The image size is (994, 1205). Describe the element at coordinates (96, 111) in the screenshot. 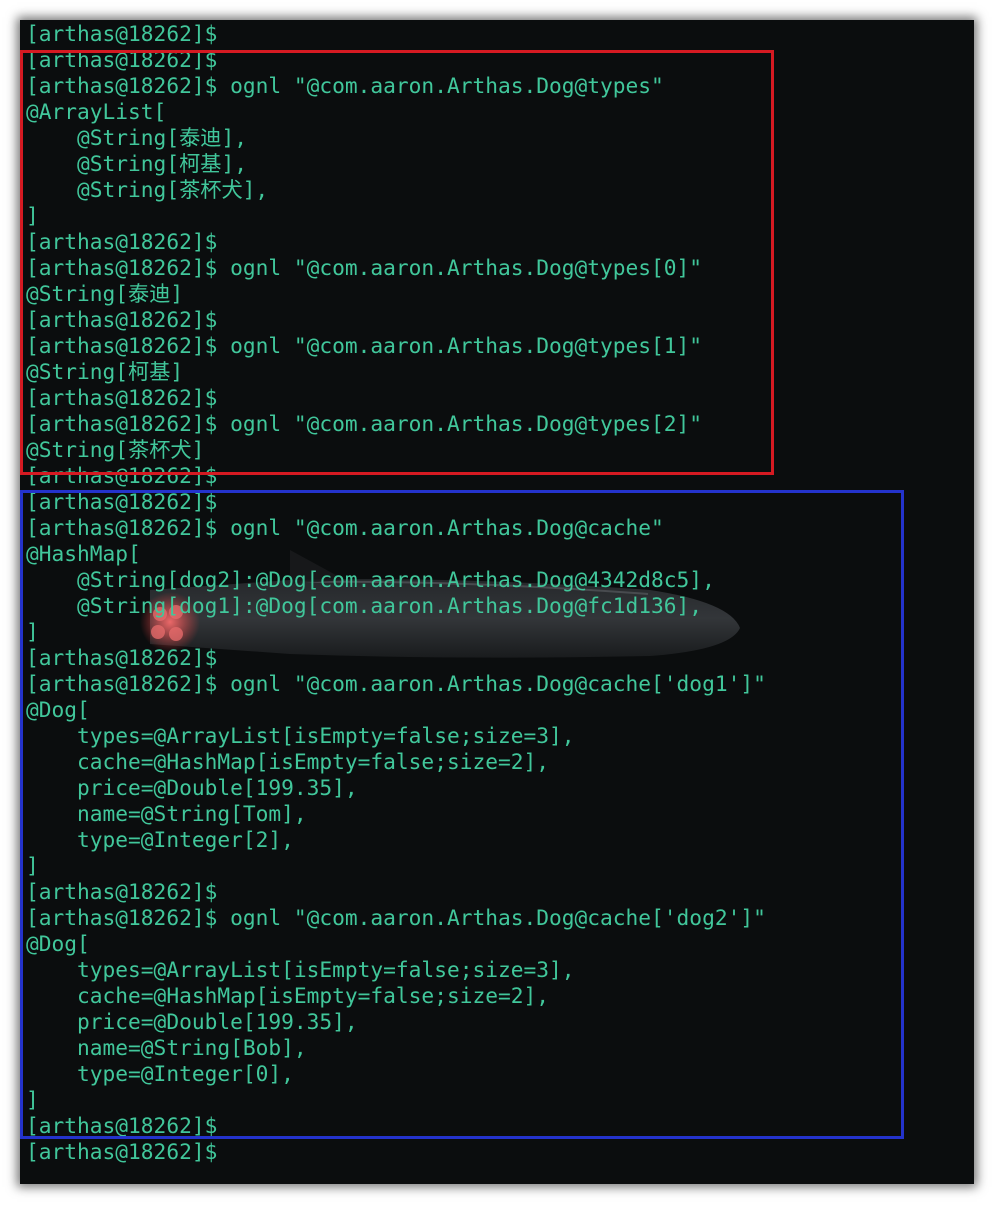

I see `terminal-line: @ArrayList[` at that location.